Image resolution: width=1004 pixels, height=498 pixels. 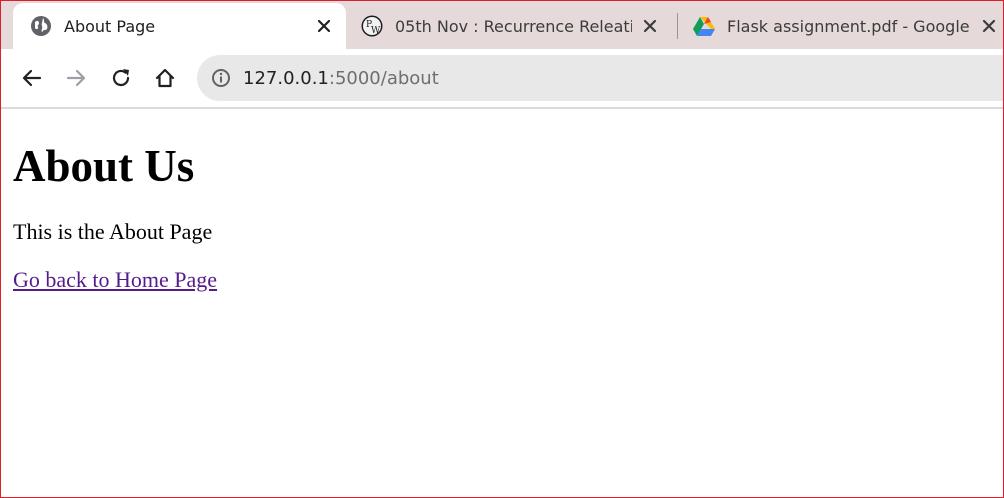 What do you see at coordinates (383, 78) in the screenshot?
I see `url-path: :5000/about` at bounding box center [383, 78].